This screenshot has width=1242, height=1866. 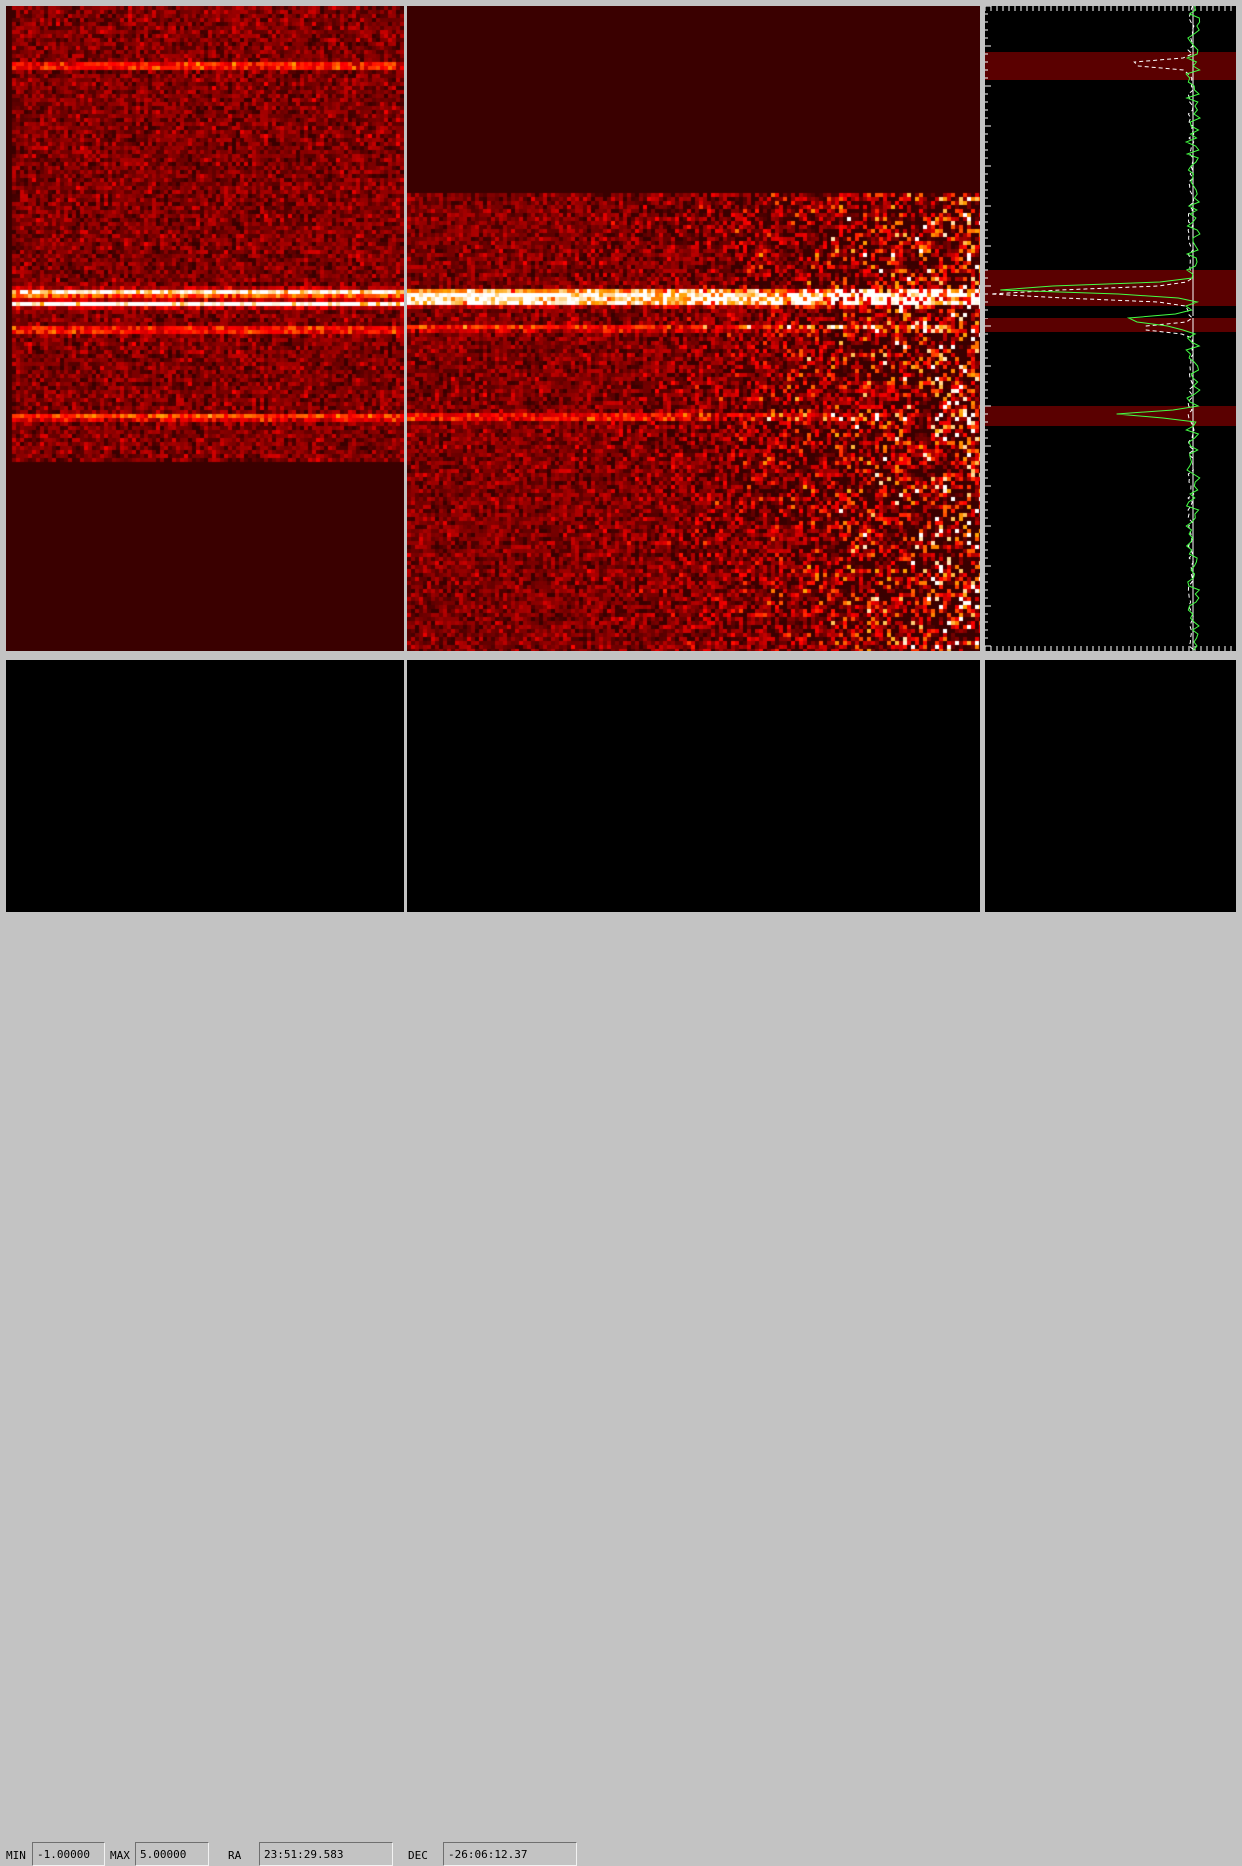 I want to click on lower-center-panel, so click(x=693, y=786).